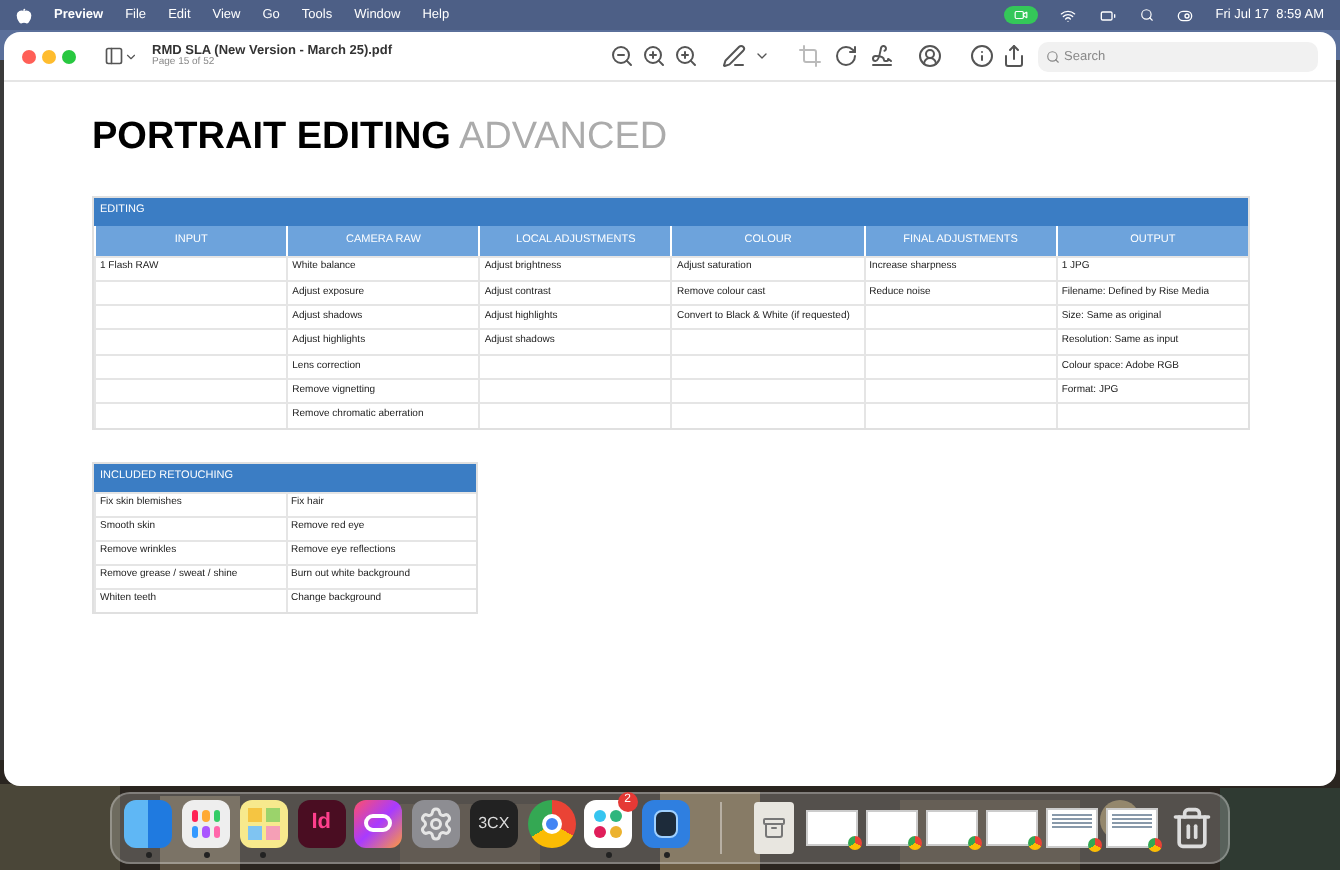  Describe the element at coordinates (982, 56) in the screenshot. I see `info-icon` at that location.